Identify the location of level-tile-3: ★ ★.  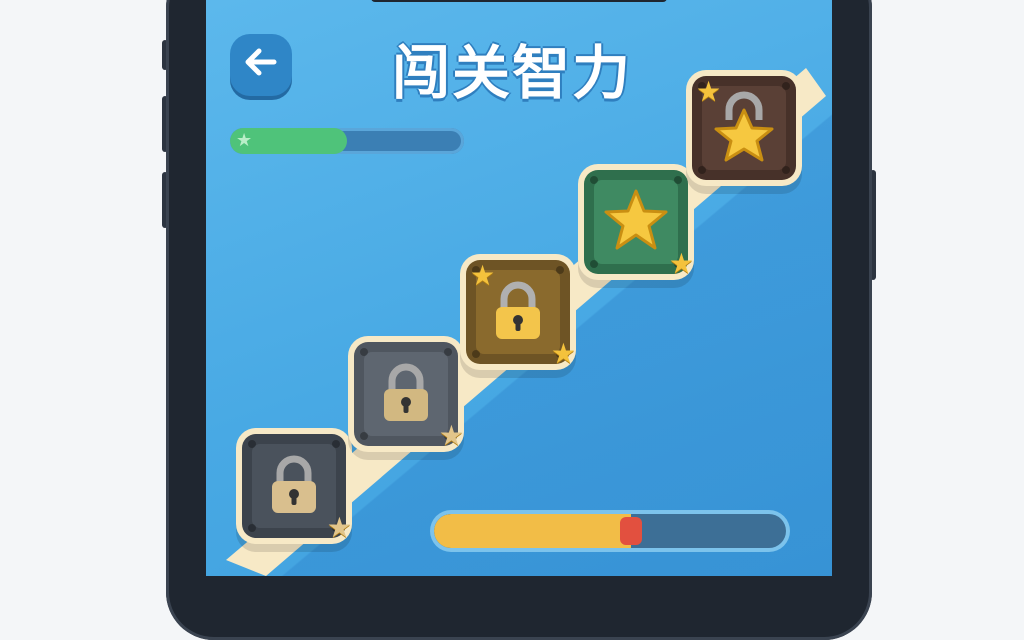
(521, 313).